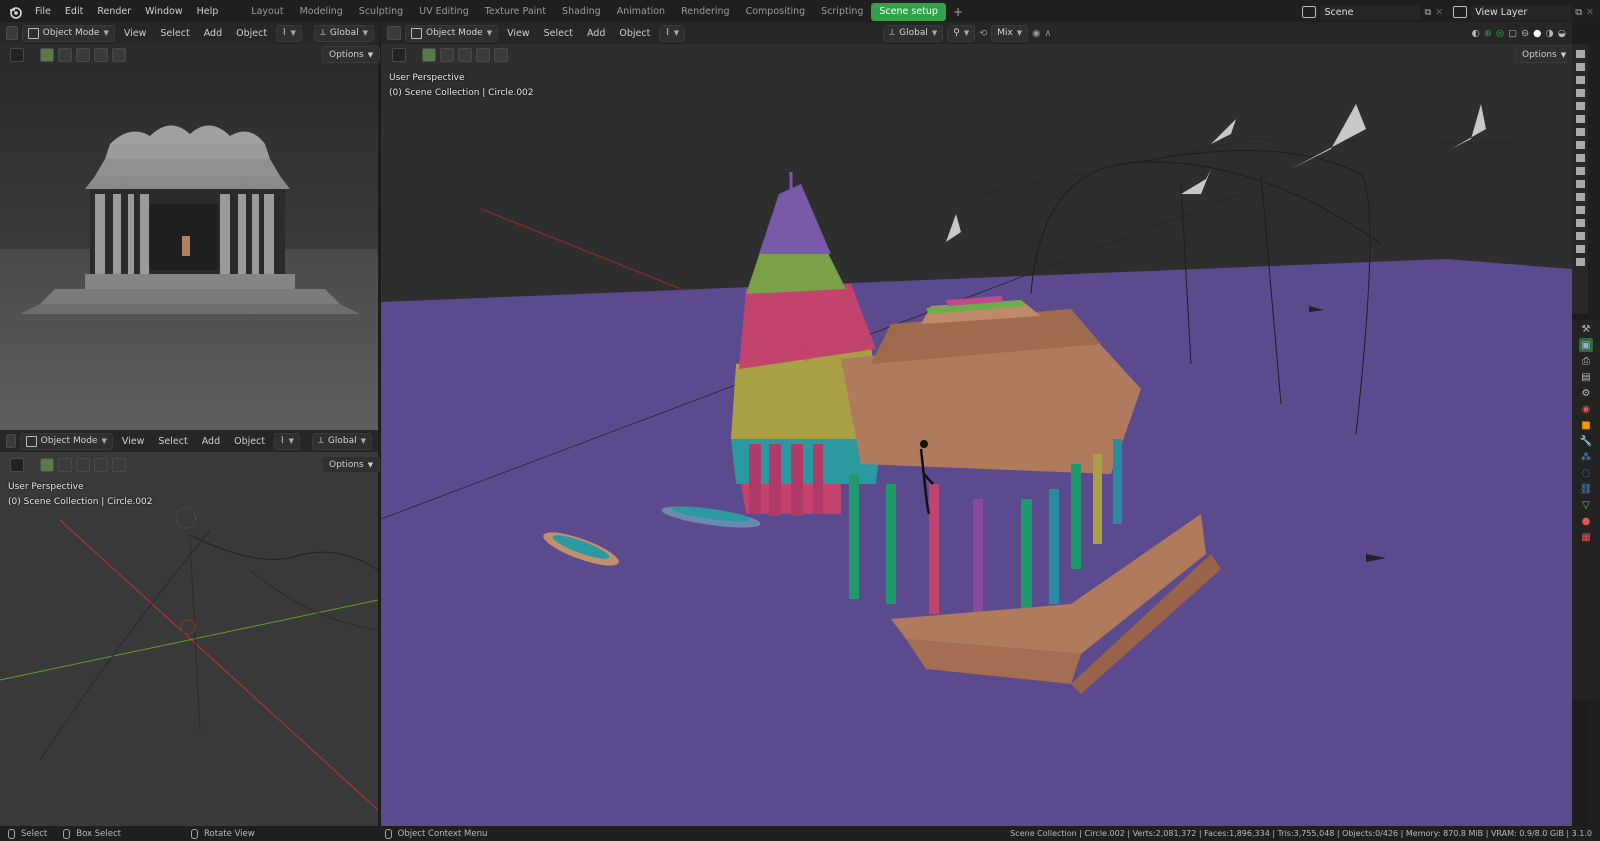 The image size is (1600, 841). I want to click on select-mode-extend-icon, so click(65, 55).